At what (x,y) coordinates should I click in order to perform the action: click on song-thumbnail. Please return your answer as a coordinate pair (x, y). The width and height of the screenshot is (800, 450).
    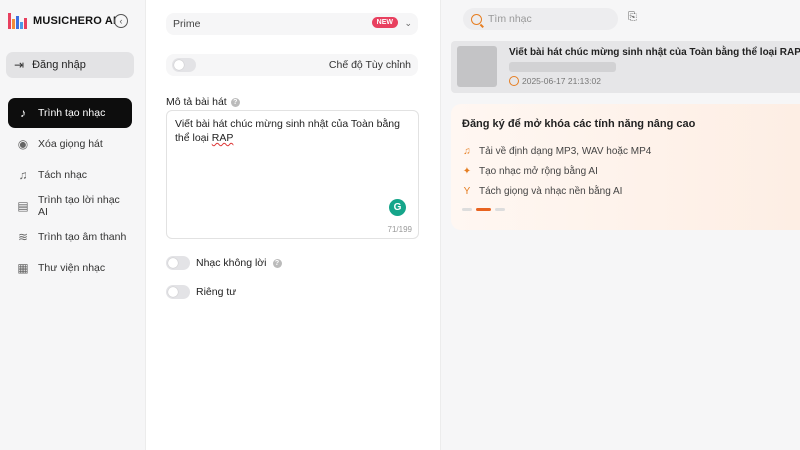
    Looking at the image, I should click on (477, 66).